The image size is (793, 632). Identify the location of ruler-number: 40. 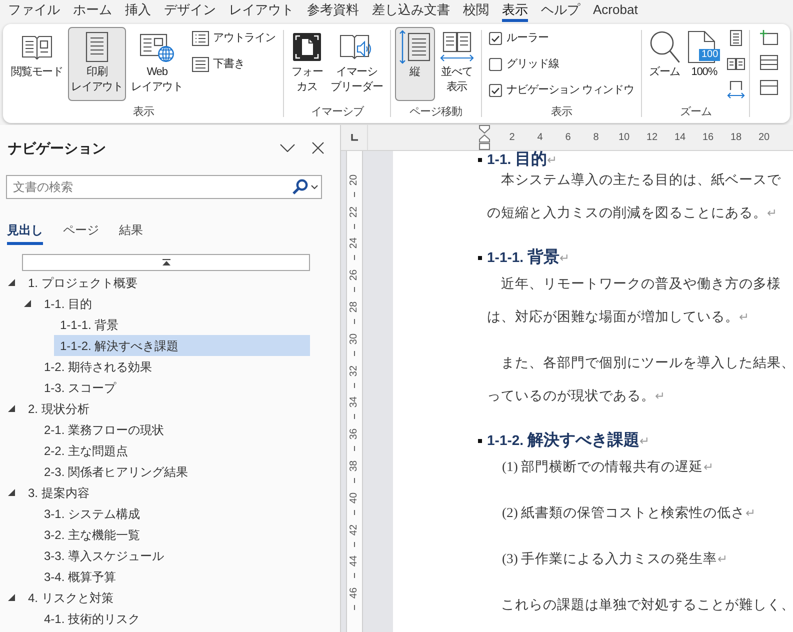
(354, 498).